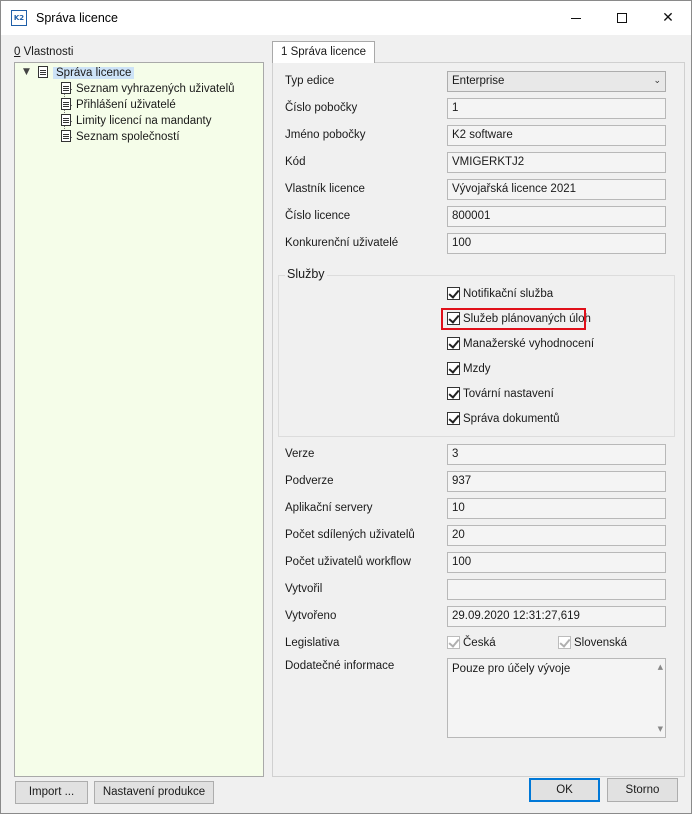 Image resolution: width=692 pixels, height=814 pixels. What do you see at coordinates (556, 616) in the screenshot?
I see `created-at-field: 29.09.2020 12:31:27,619` at bounding box center [556, 616].